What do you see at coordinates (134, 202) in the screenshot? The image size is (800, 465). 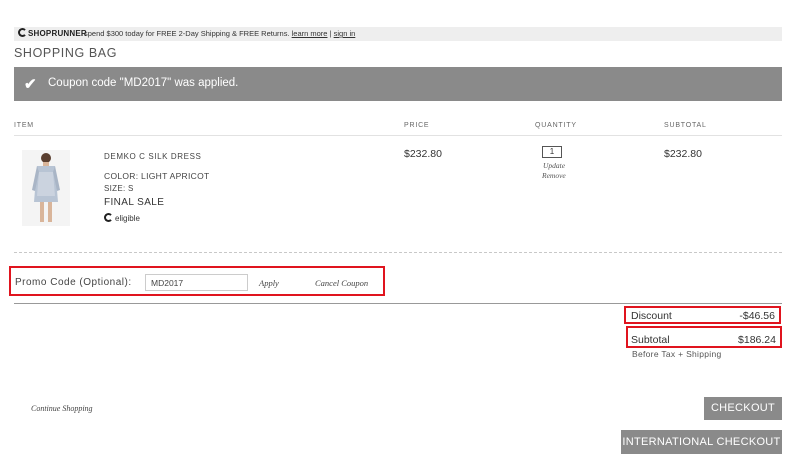 I see `final-sale-label: FINAL SALE` at bounding box center [134, 202].